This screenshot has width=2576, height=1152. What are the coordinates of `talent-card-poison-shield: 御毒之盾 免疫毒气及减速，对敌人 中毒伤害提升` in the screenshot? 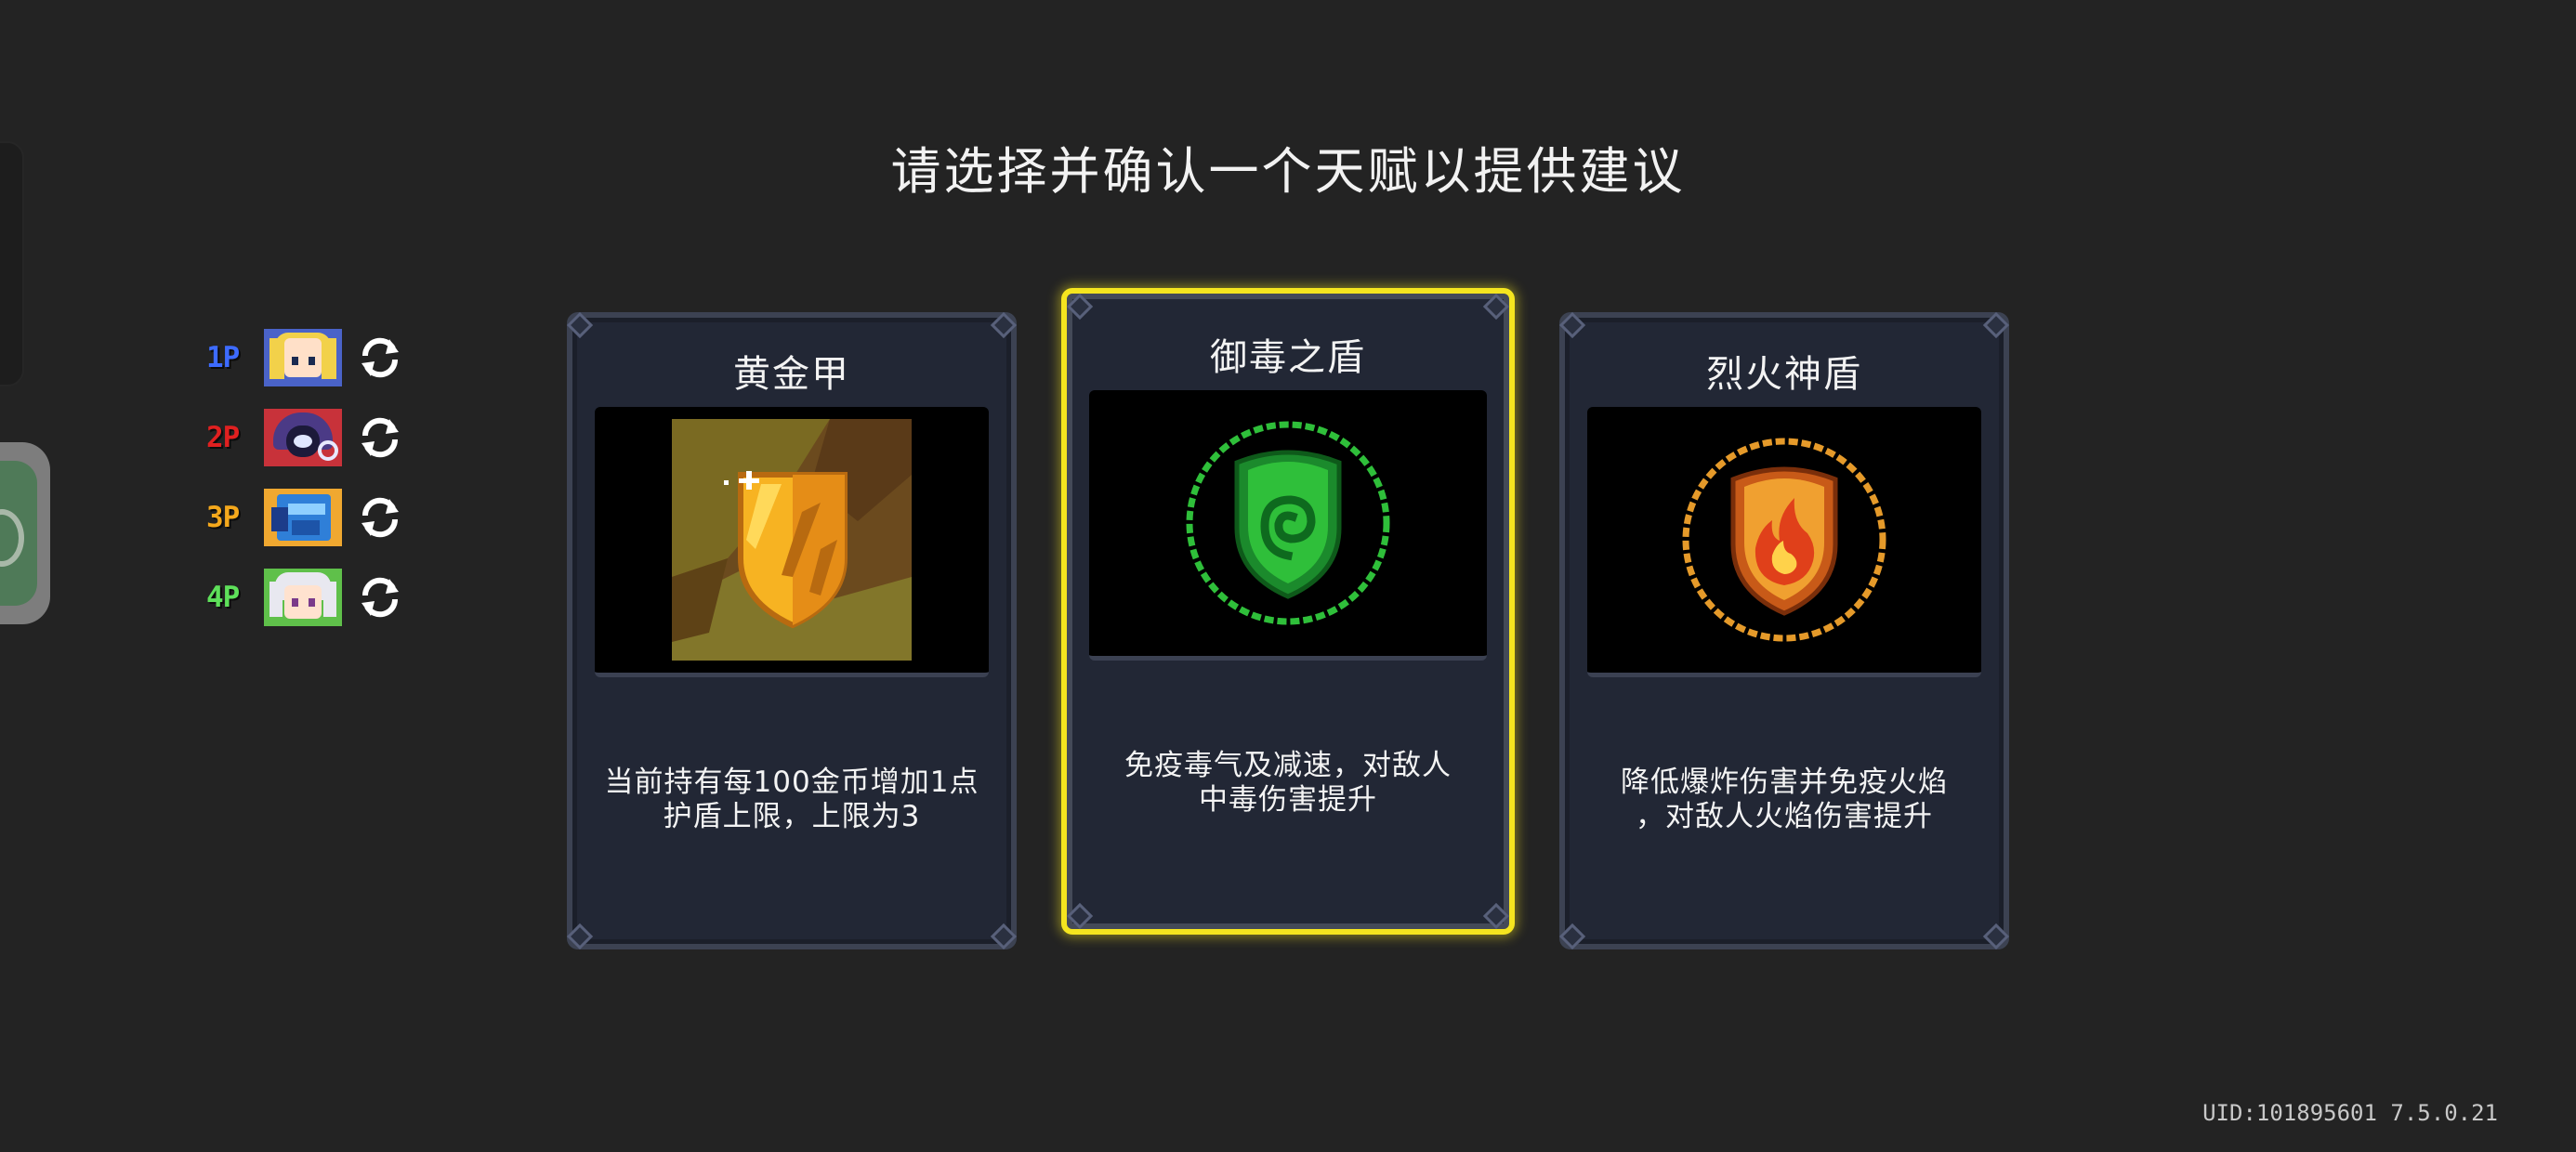 It's located at (1288, 611).